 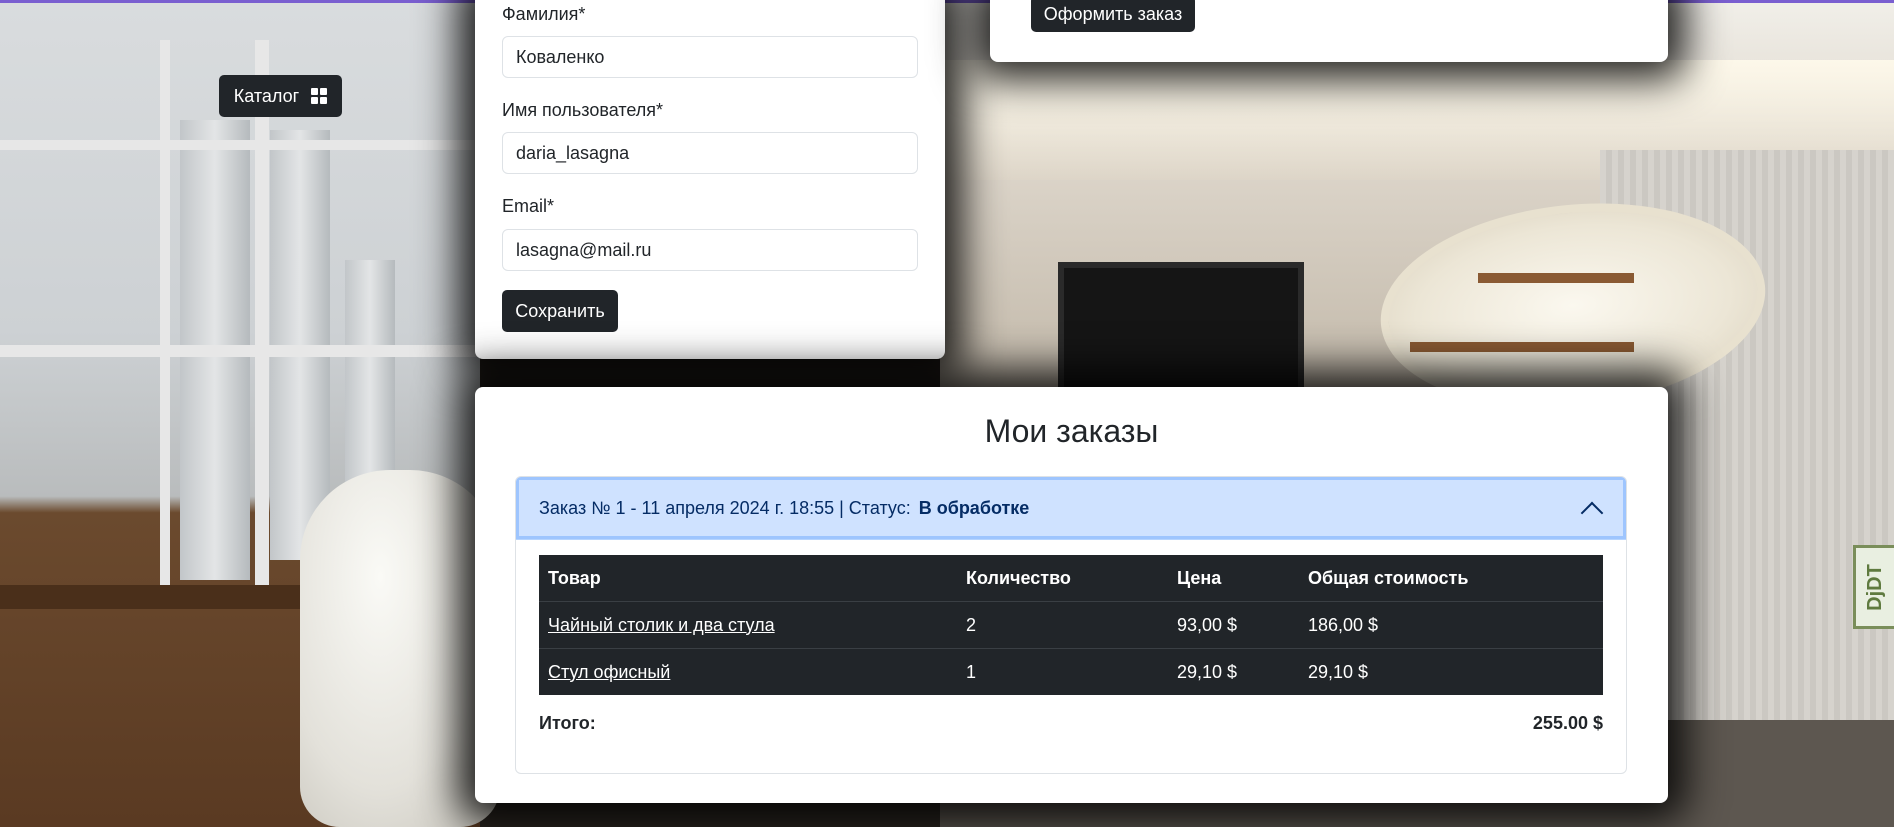 I want to click on total-cell: 186,00 $, so click(x=1451, y=625).